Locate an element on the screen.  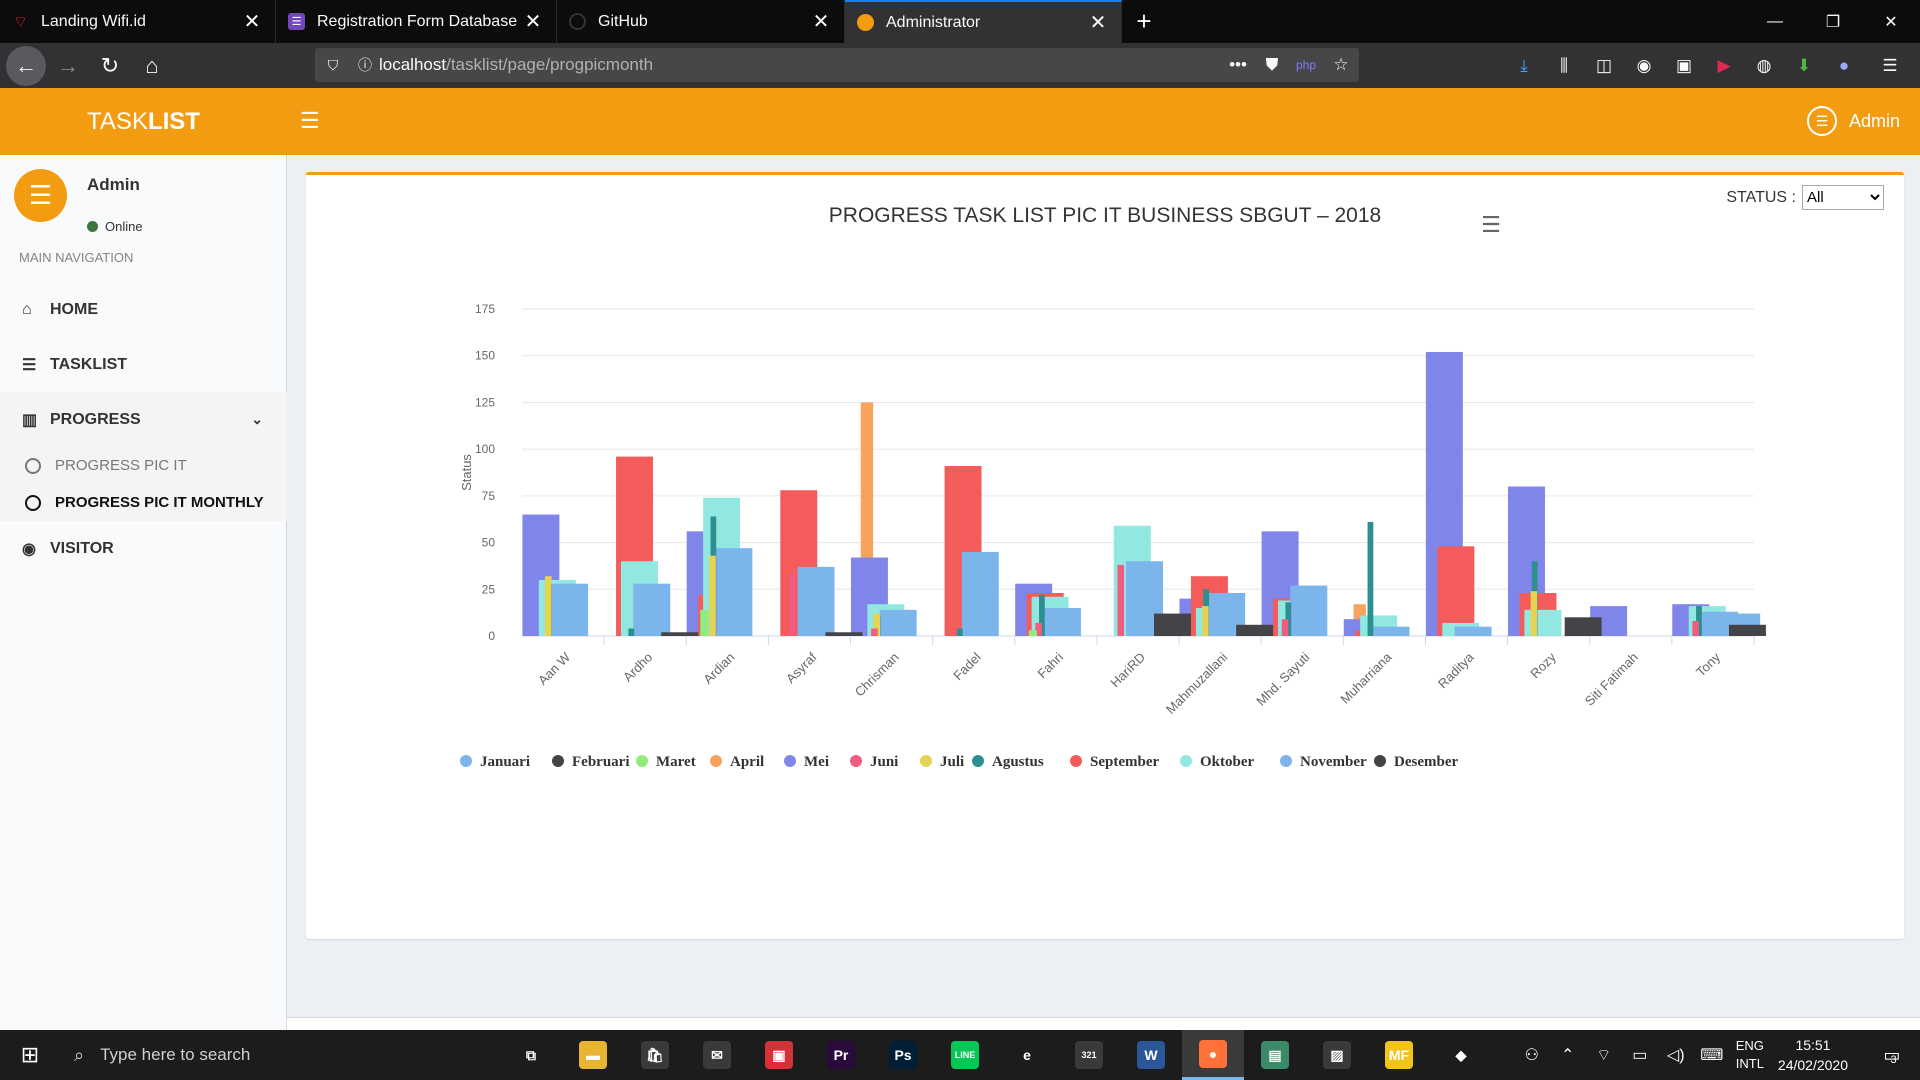
window-close-icon: ✕ is located at coordinates (1891, 21).